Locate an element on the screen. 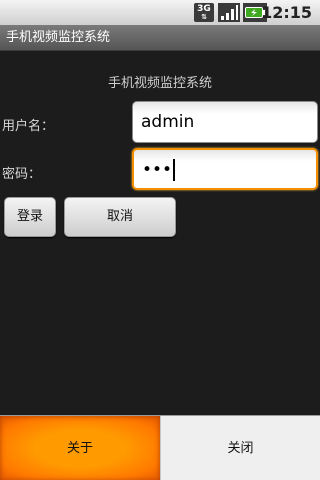 This screenshot has height=480, width=320. status-bar: 3G ⇅ 12:15 is located at coordinates (160, 12).